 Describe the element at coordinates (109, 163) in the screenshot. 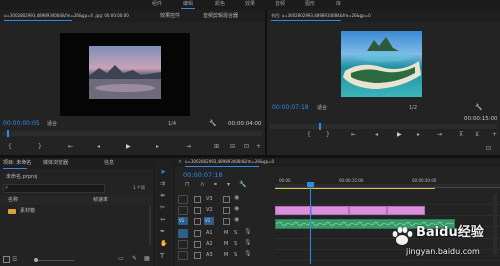

I see `info-tab: 信息` at that location.